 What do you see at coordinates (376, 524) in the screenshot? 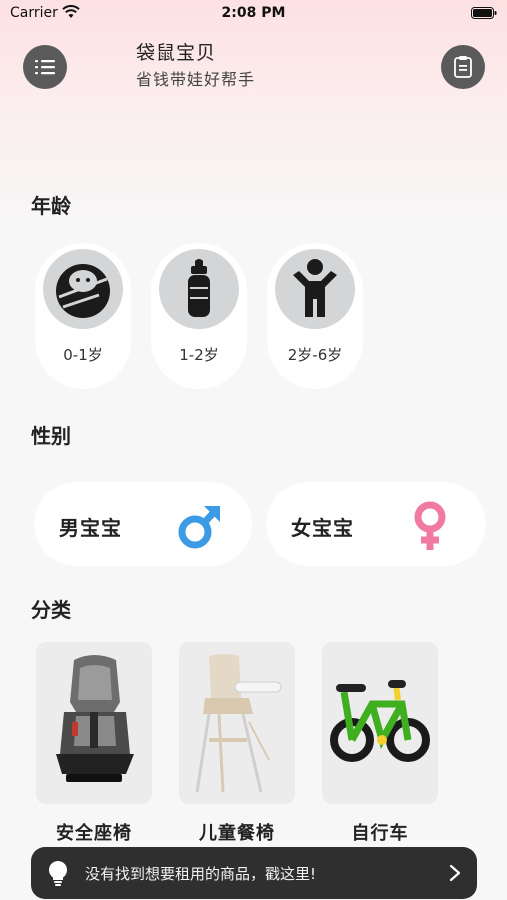
I see `gender-option-girl: 女宝宝` at bounding box center [376, 524].